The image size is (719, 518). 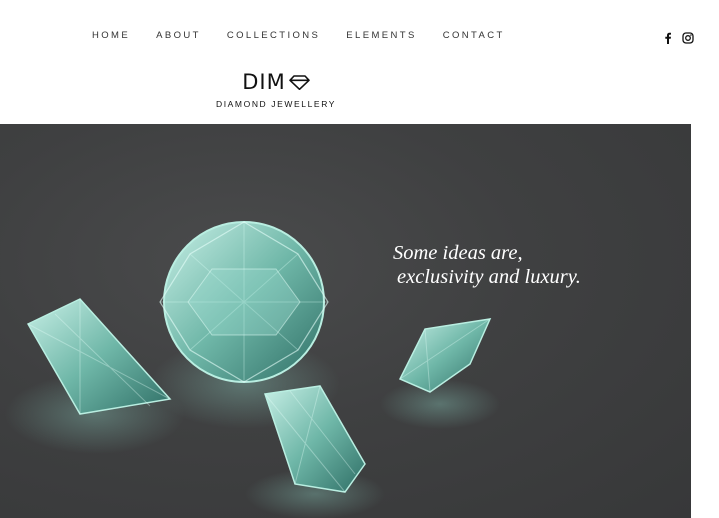 I want to click on nav-item-collections: COLLECTIONS, so click(x=273, y=36).